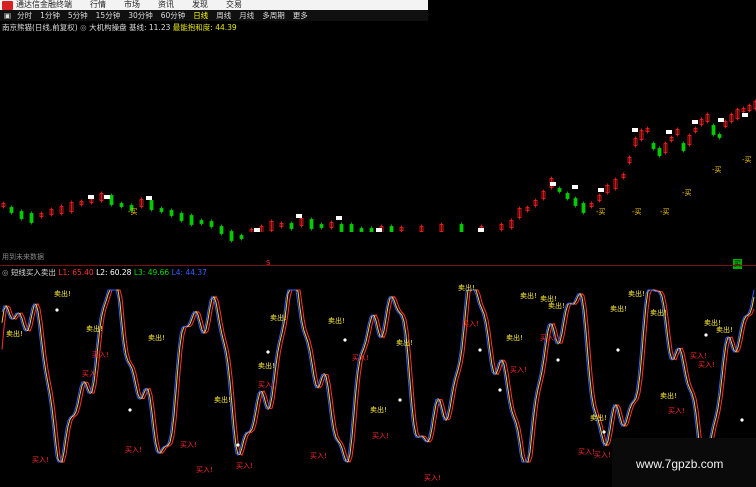  What do you see at coordinates (680, 464) in the screenshot?
I see `watermark-text: www.7gpzb.com` at bounding box center [680, 464].